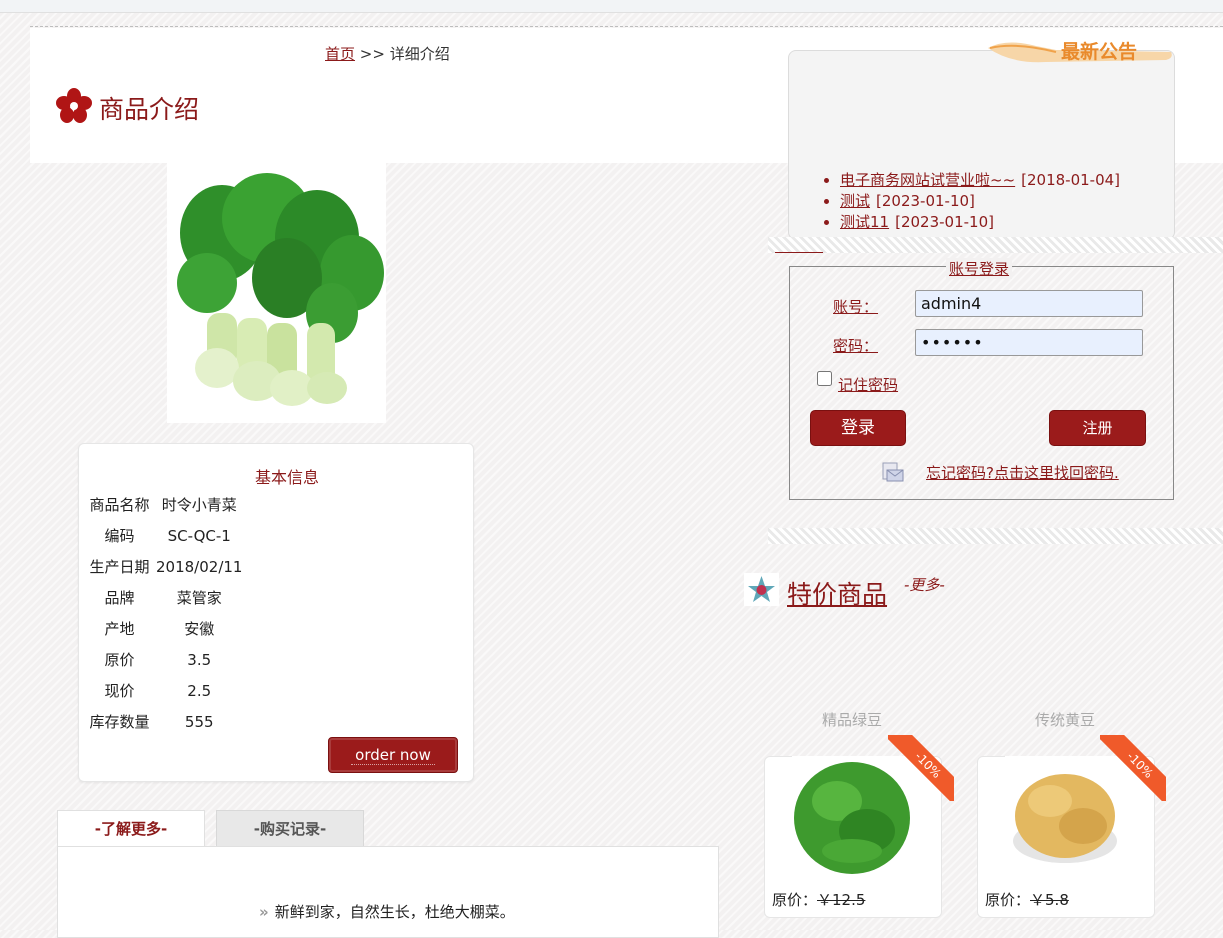 The height and width of the screenshot is (938, 1223). What do you see at coordinates (119, 691) in the screenshot?
I see `info-label: 现价` at bounding box center [119, 691].